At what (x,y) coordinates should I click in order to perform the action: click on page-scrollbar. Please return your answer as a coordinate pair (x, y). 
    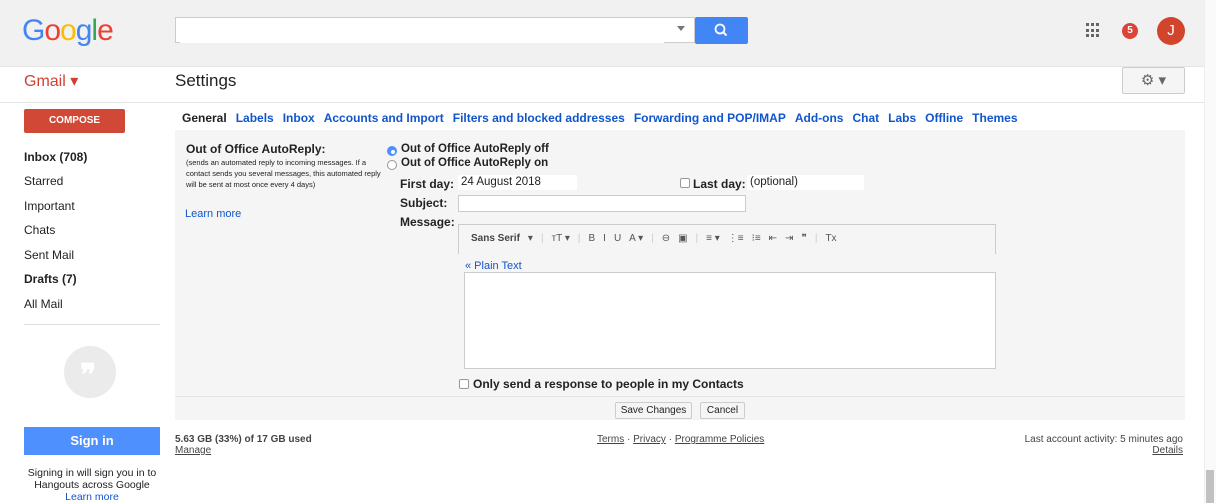
    Looking at the image, I should click on (1210, 251).